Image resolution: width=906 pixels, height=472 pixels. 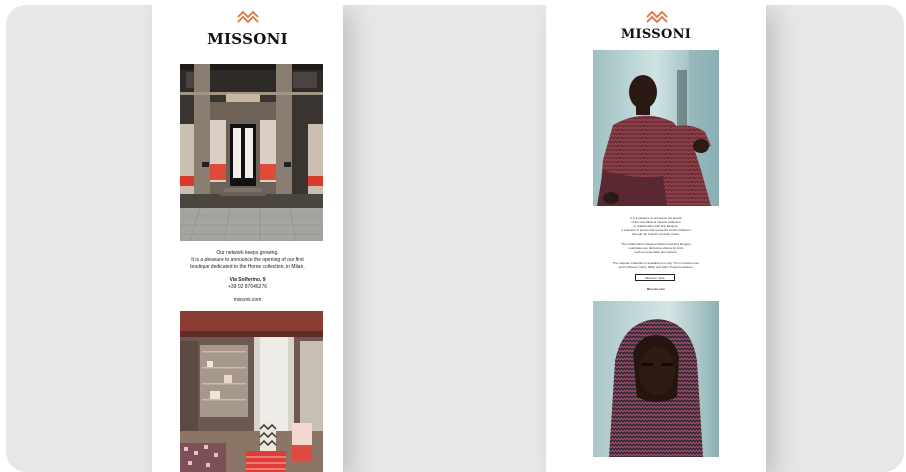 I want to click on announcement-line-1: Our network keeps growing., so click(x=247, y=253).